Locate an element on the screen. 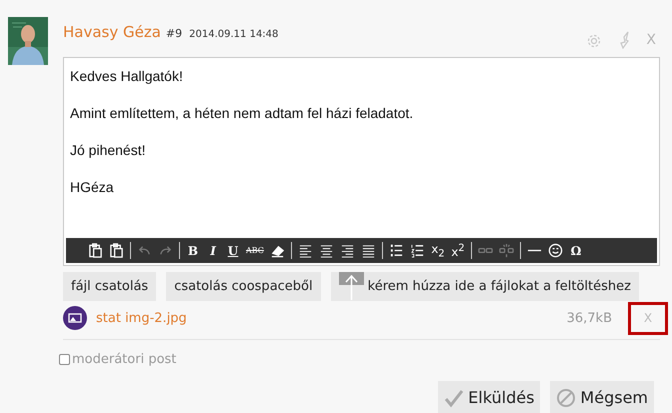 The image size is (672, 413). upload-drop-button: kérem húzza ide a fájlokat a feltöltéshez is located at coordinates (484, 286).